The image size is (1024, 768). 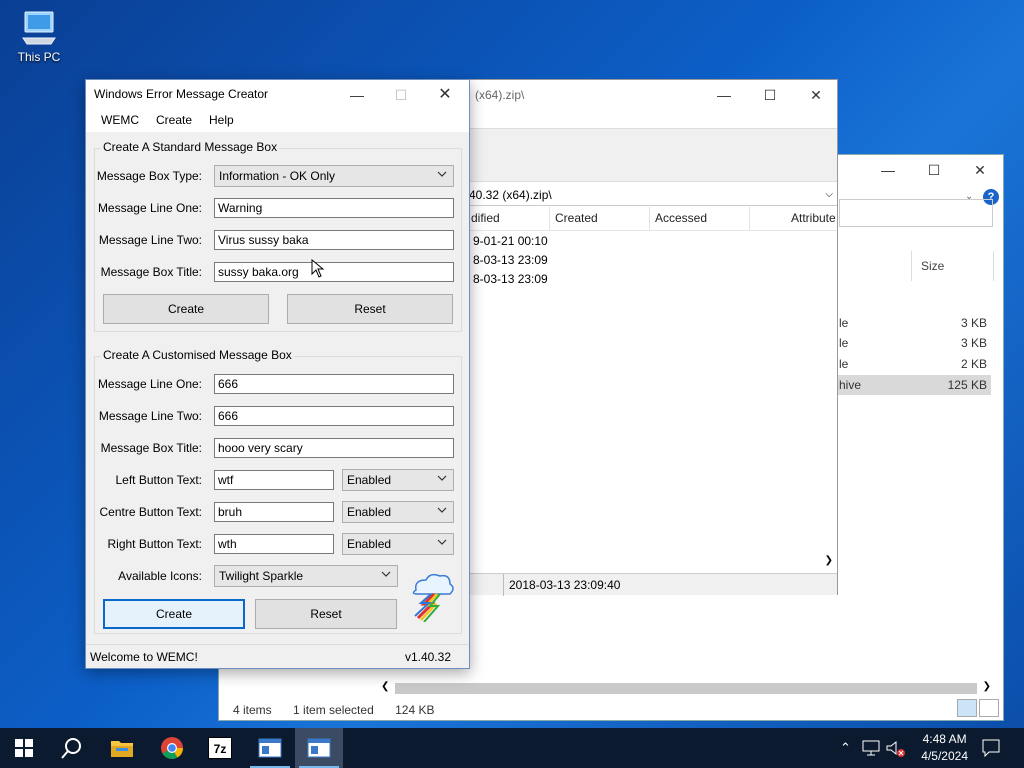 I want to click on selected-size: 124 KB, so click(x=415, y=710).